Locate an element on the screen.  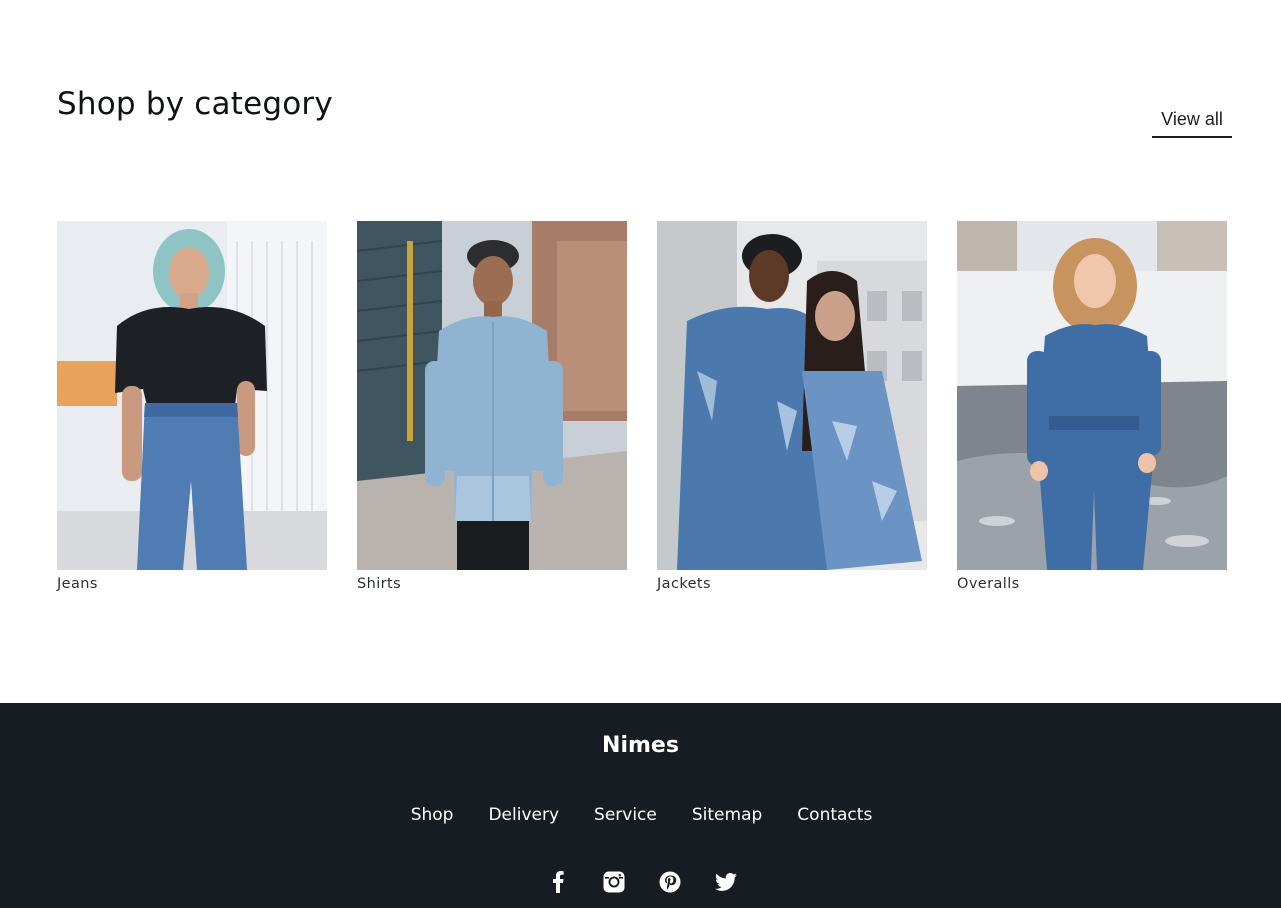
pinterest-icon is located at coordinates (670, 882).